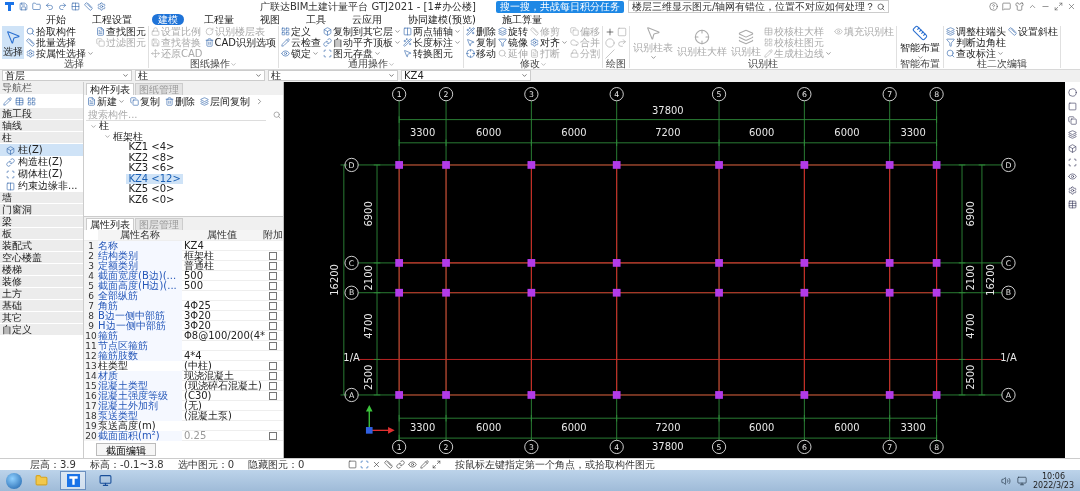 The image size is (1080, 491). What do you see at coordinates (110, 89) in the screenshot?
I see `panel-tab: 构件列表` at bounding box center [110, 89].